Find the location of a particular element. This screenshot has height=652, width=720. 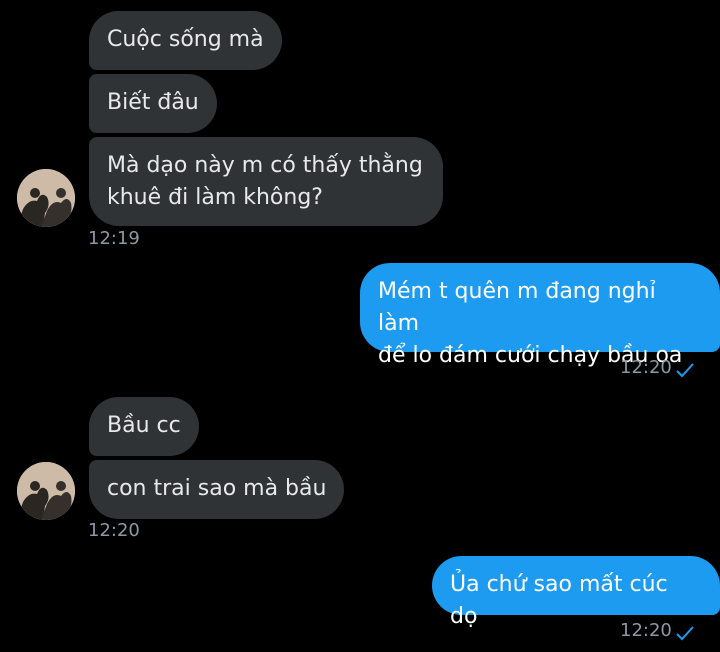

outgoing-message: Ủa chứ sao mất cúc dọ is located at coordinates (576, 592).